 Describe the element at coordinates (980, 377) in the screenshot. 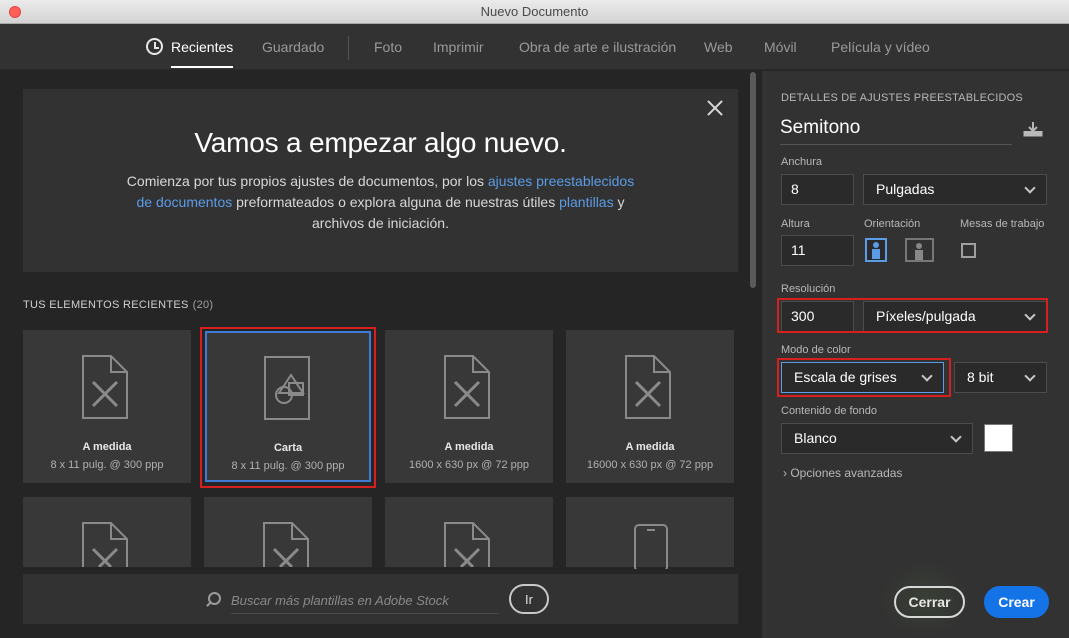

I see `bit-depth-value: 8 bit` at that location.